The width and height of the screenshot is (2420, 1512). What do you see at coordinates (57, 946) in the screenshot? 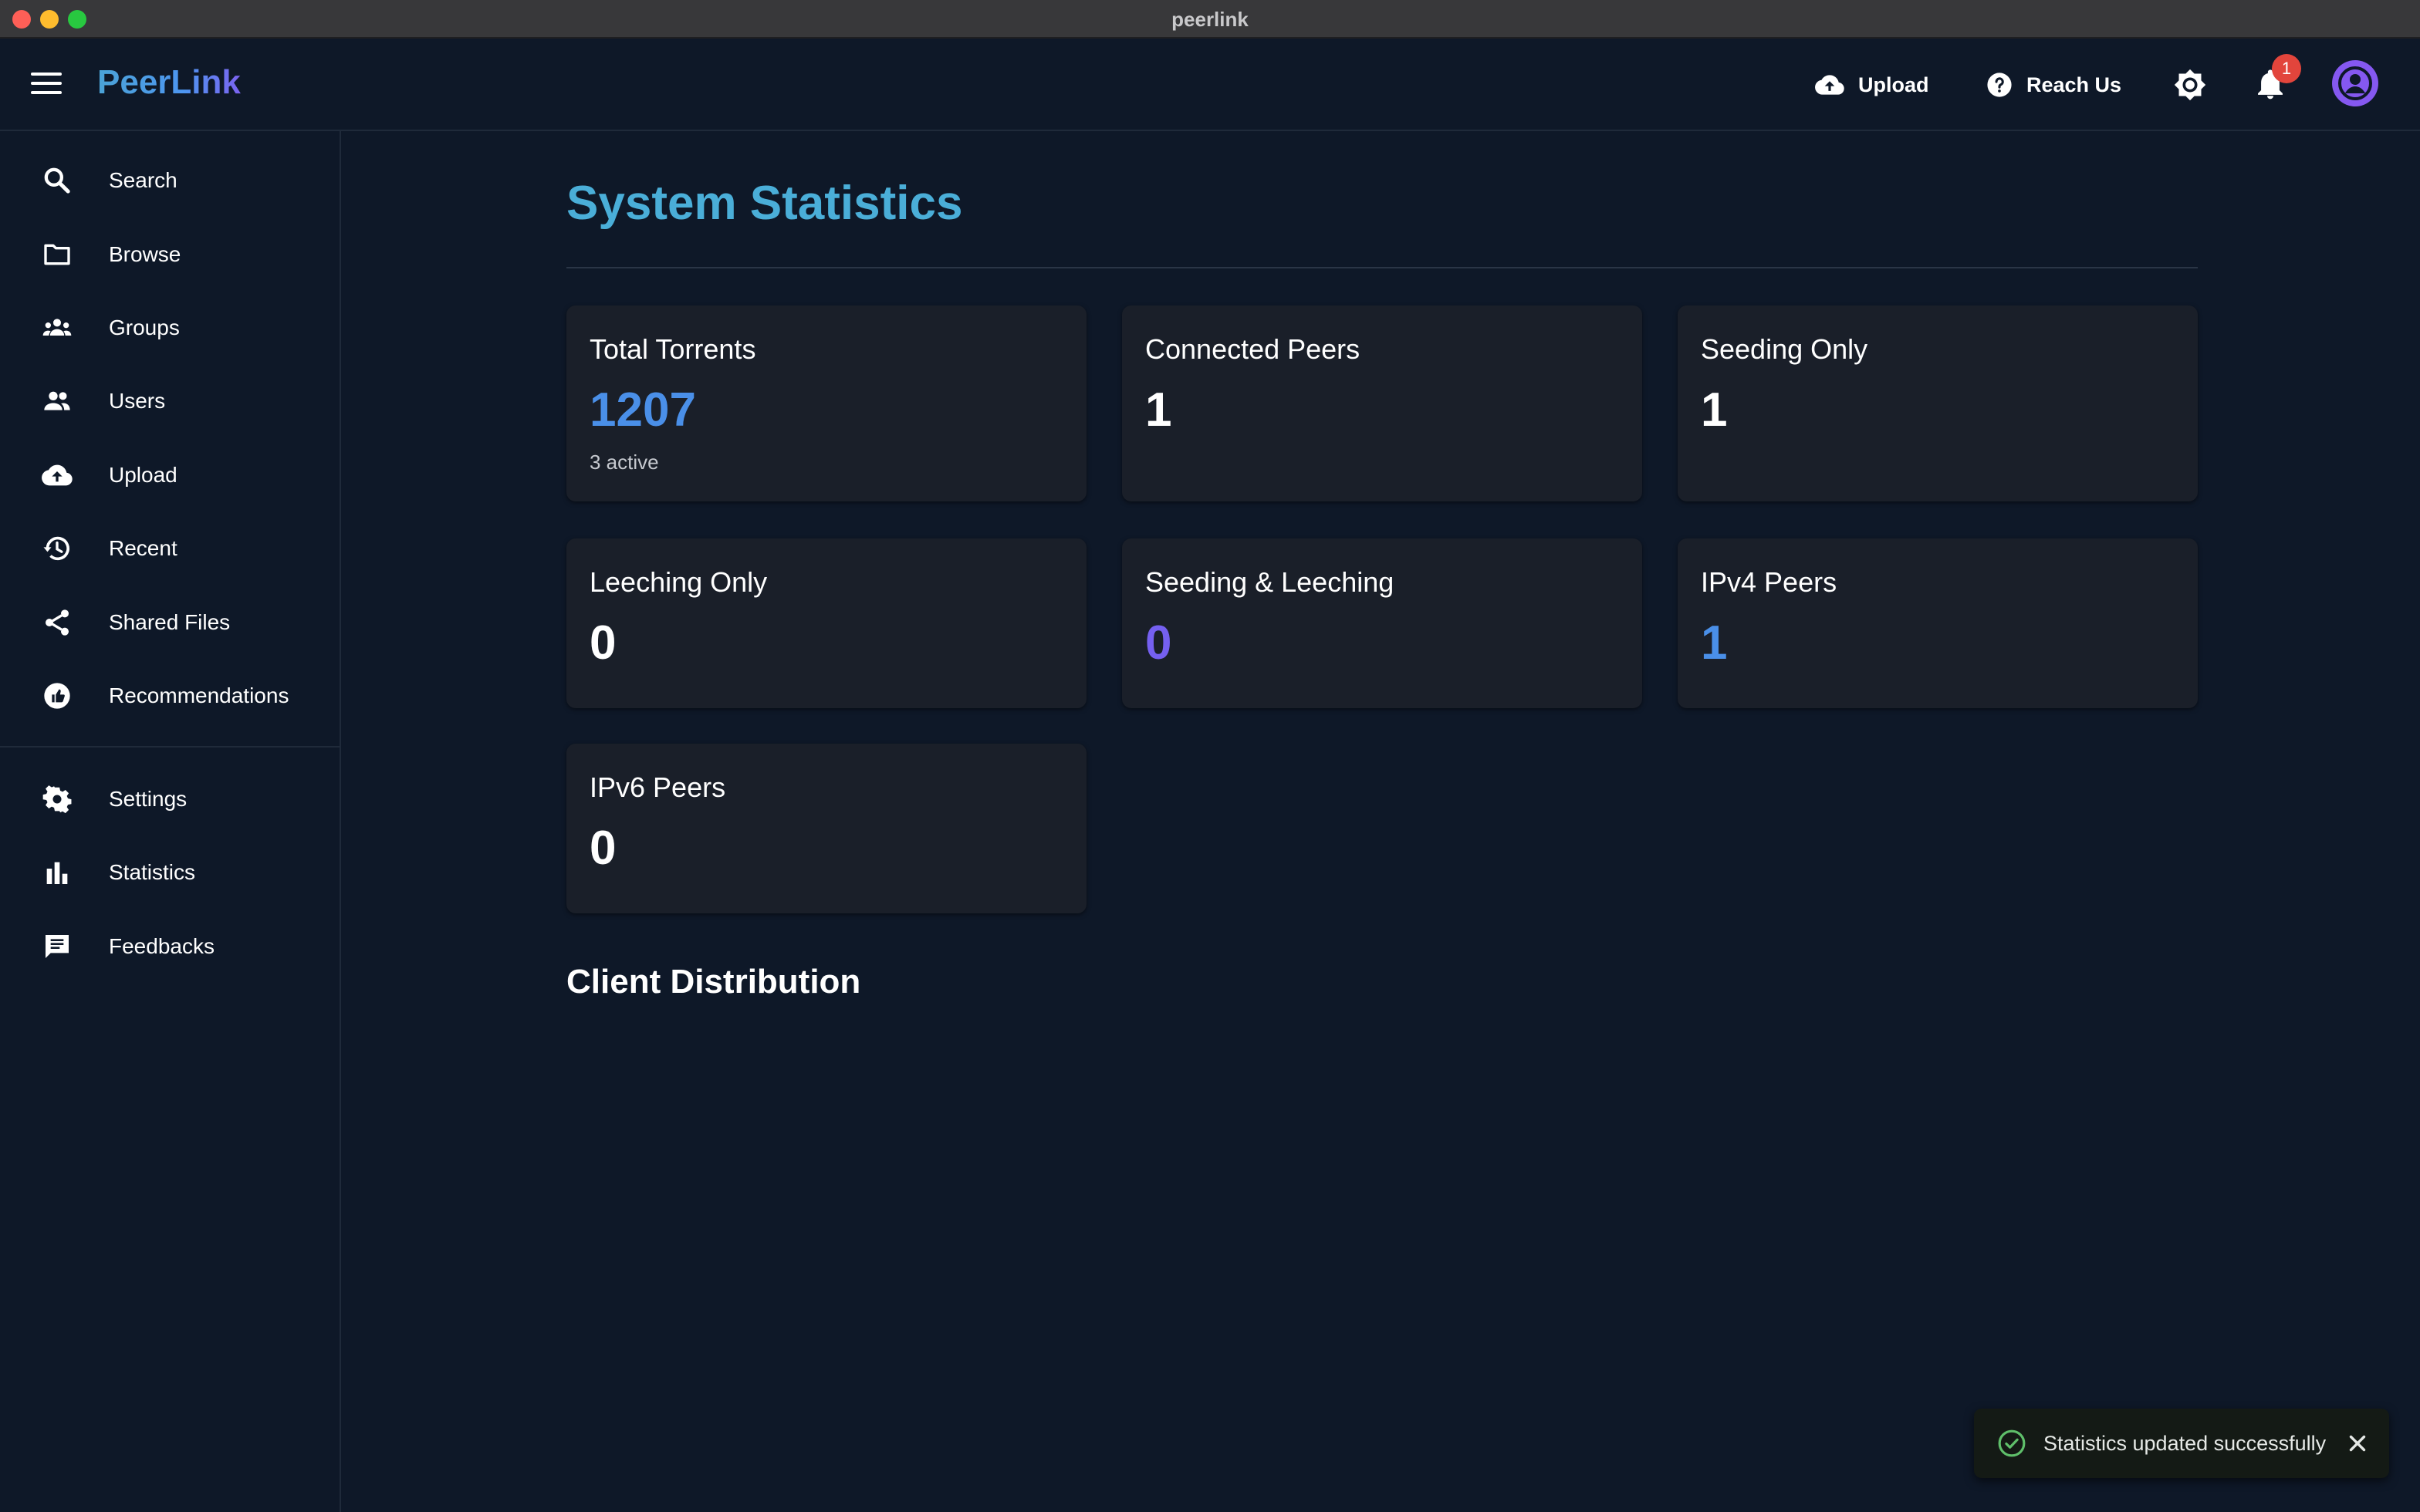
I see `feedback-icon` at bounding box center [57, 946].